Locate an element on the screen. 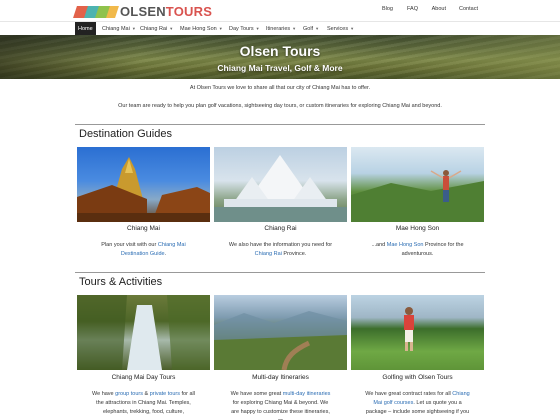 The width and height of the screenshot is (560, 420). day-tours-image is located at coordinates (143, 332).